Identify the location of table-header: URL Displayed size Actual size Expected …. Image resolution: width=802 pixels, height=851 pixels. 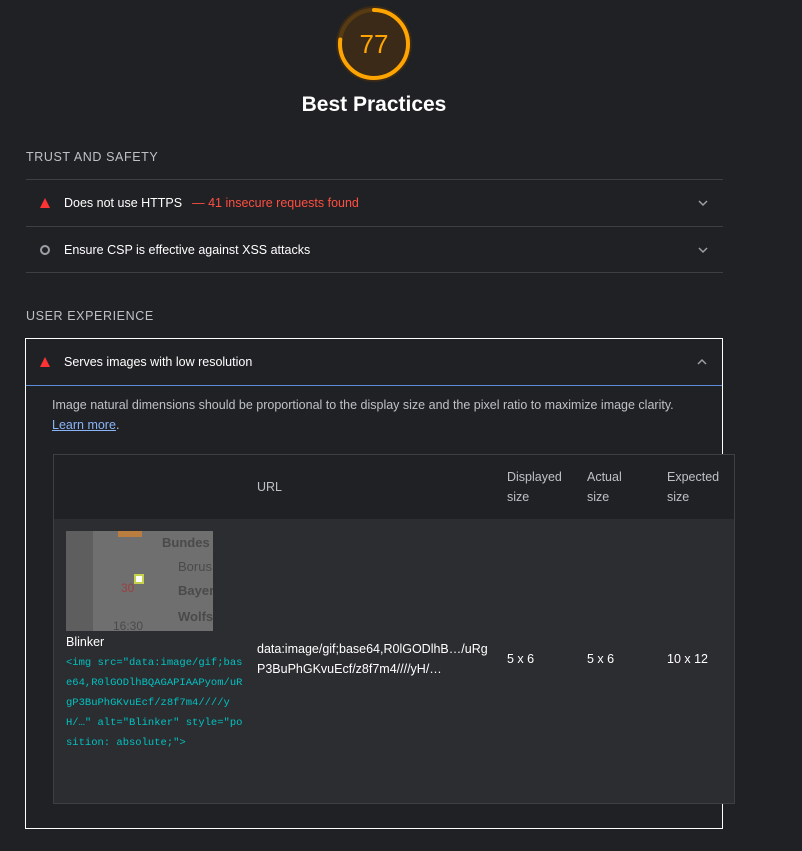
(394, 487).